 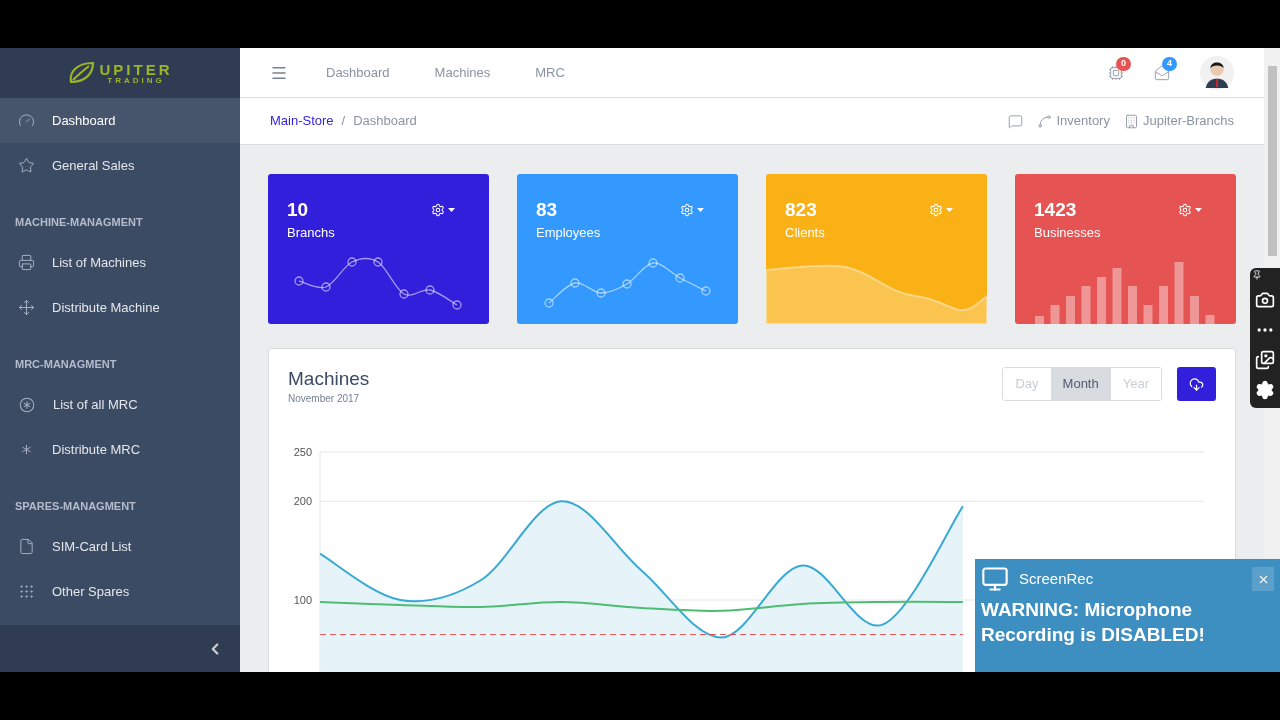 I want to click on section-heading: SPARES-MANAGMENT, so click(x=75, y=506).